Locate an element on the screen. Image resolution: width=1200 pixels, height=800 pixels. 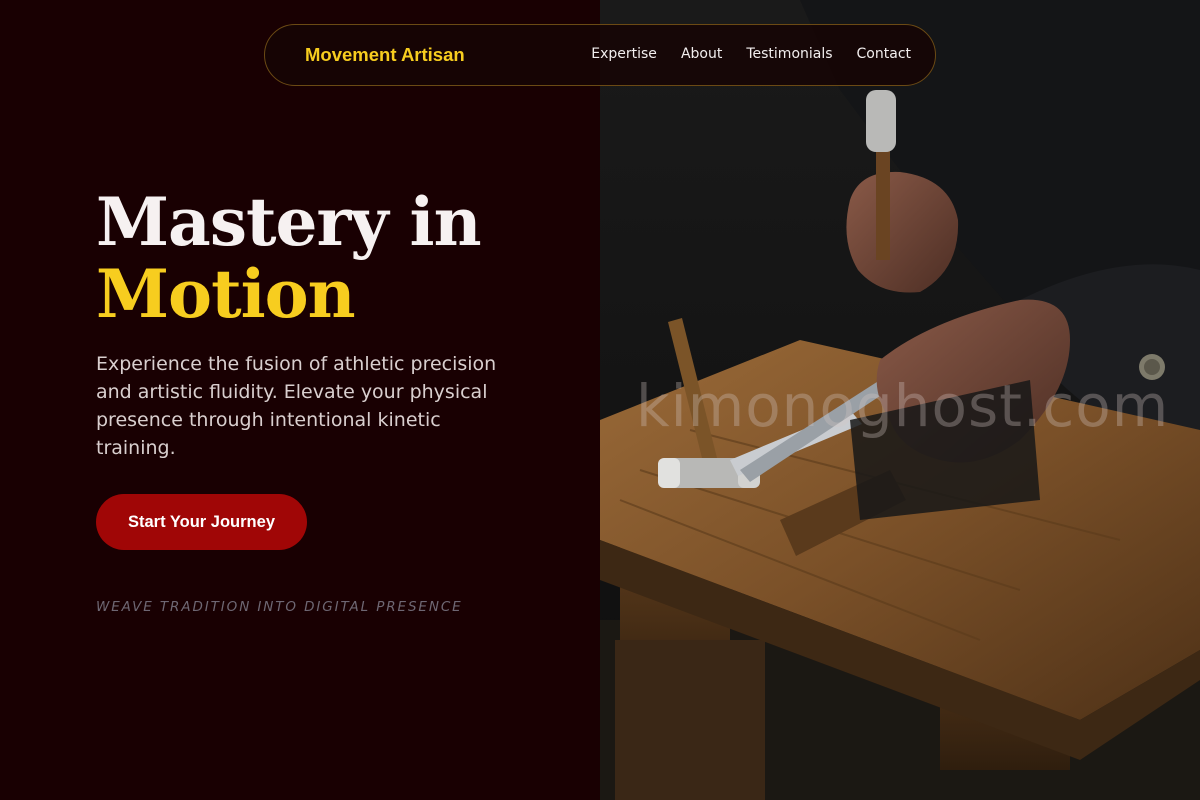
hero-title-accent: Motion is located at coordinates (226, 294).